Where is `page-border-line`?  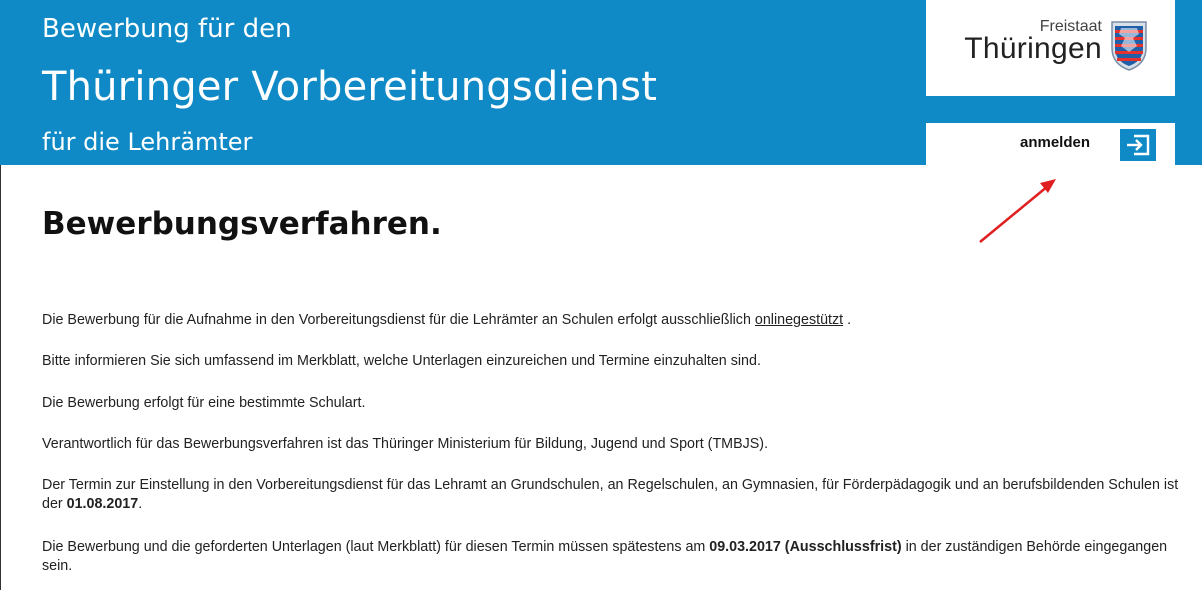 page-border-line is located at coordinates (0, 377).